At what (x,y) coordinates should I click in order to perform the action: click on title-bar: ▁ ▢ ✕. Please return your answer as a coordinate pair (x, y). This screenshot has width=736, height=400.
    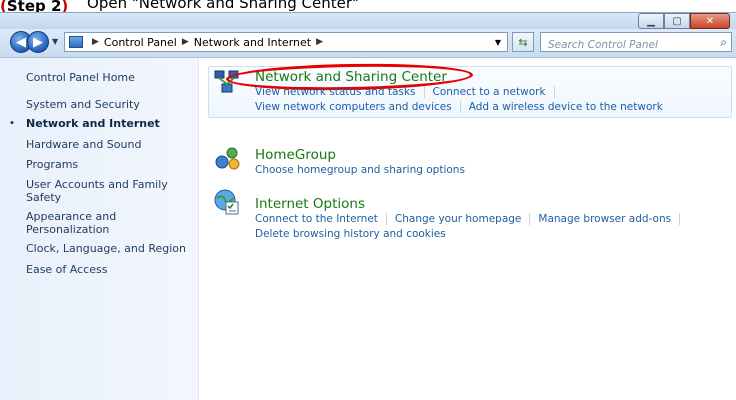
    Looking at the image, I should click on (368, 21).